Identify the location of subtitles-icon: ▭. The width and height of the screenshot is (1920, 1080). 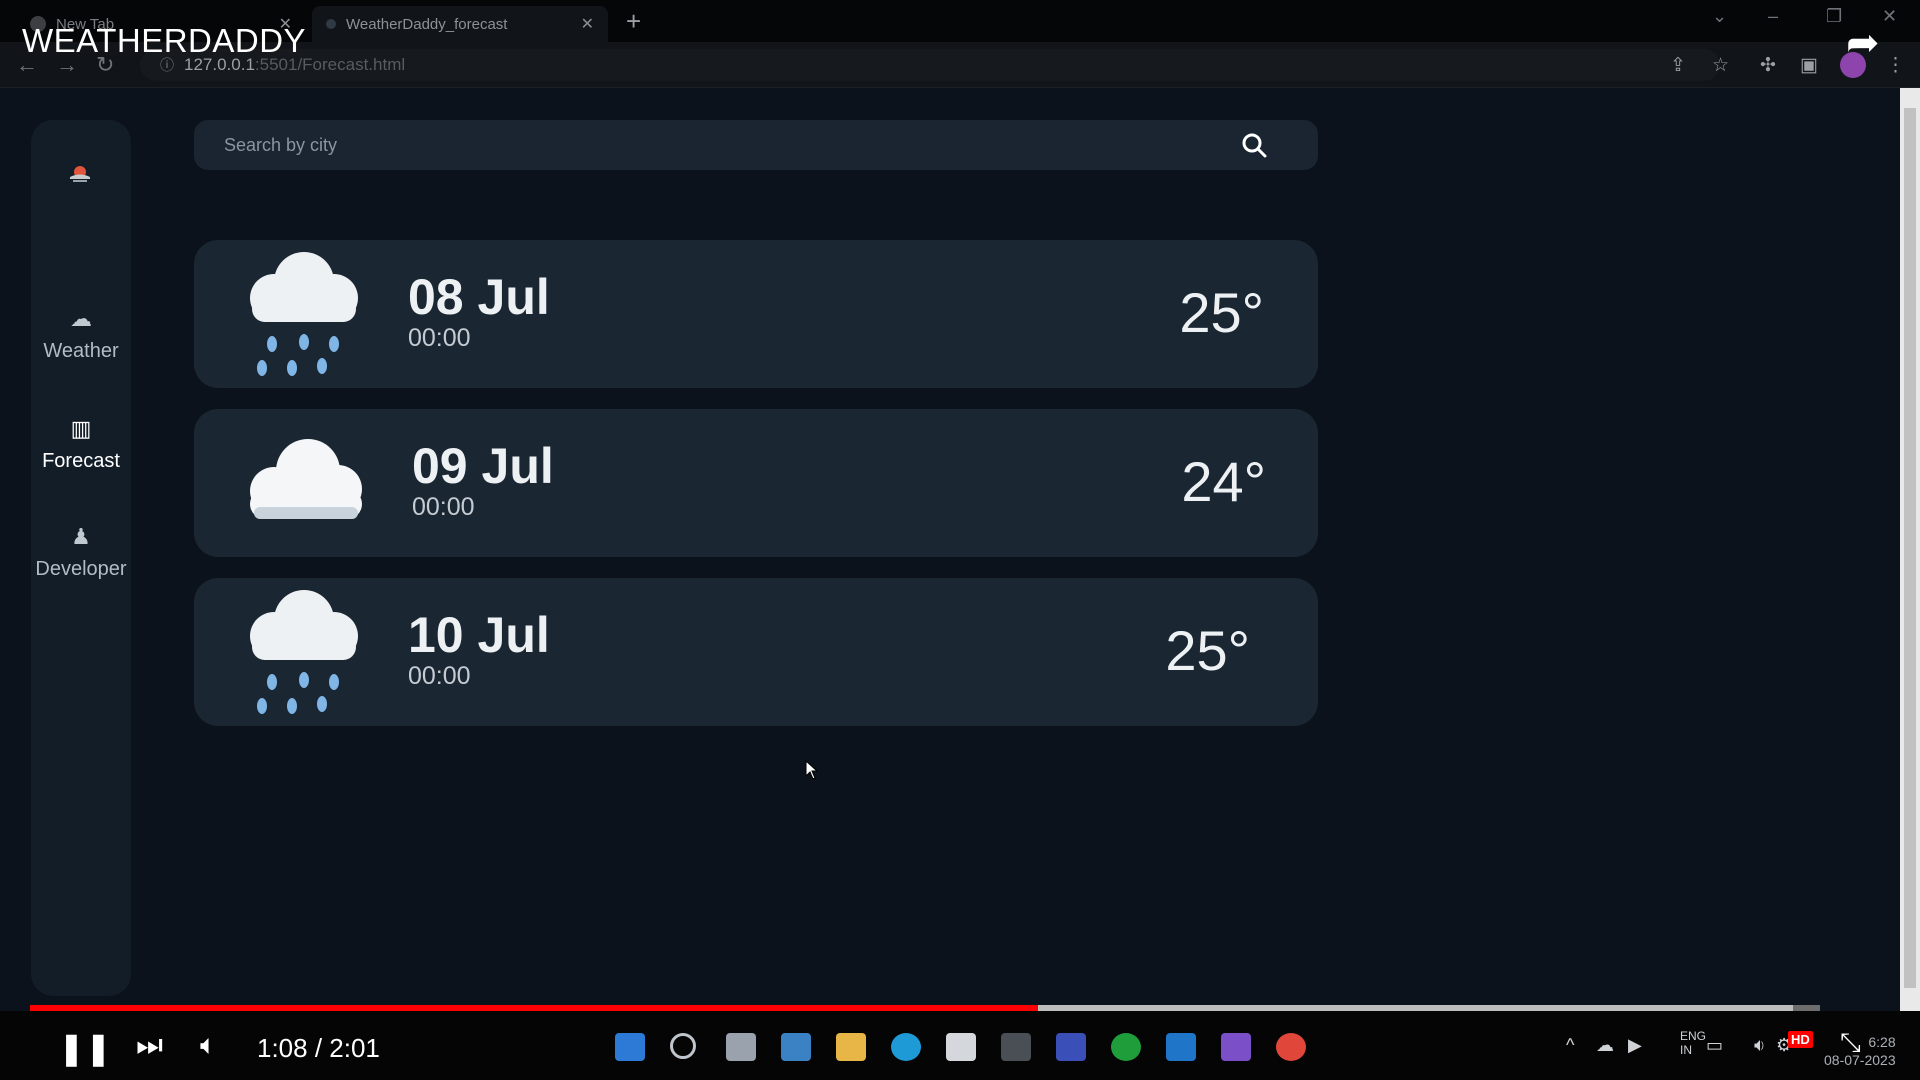
(1714, 1045).